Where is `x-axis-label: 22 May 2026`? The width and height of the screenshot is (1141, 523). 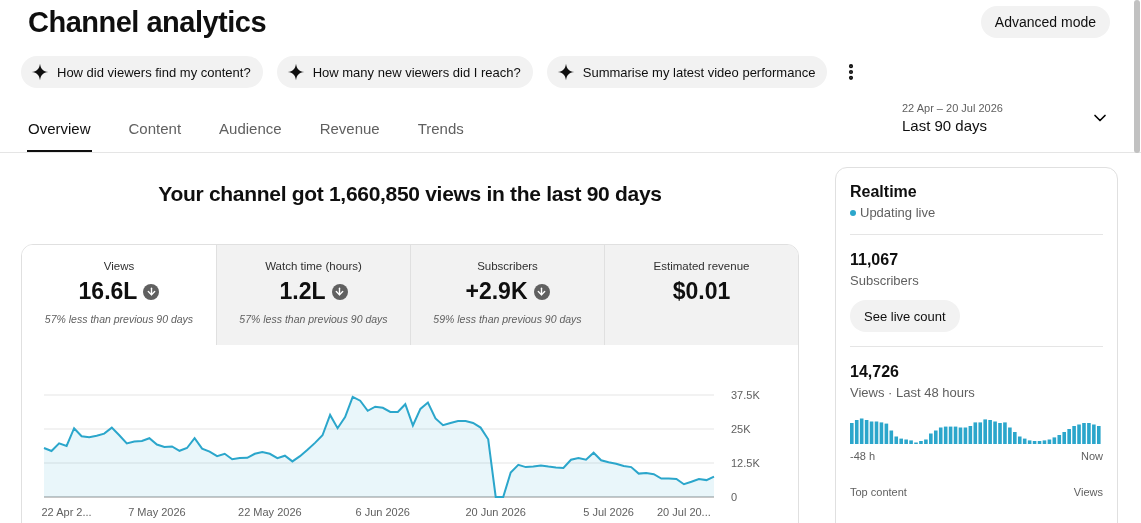 x-axis-label: 22 May 2026 is located at coordinates (270, 512).